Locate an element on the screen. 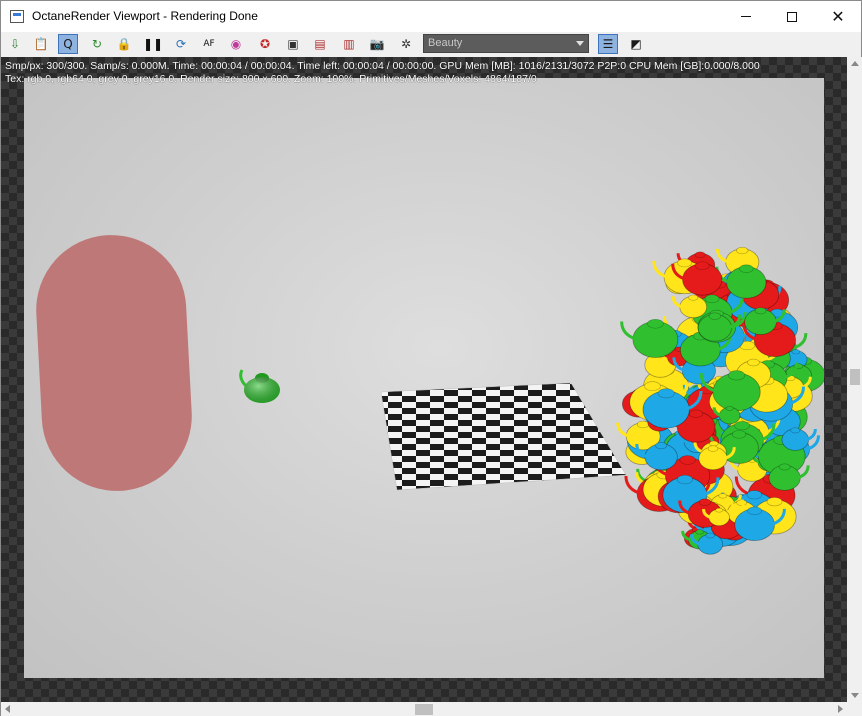 The image size is (862, 716). display-settings-icon: ▣ is located at coordinates (293, 44).